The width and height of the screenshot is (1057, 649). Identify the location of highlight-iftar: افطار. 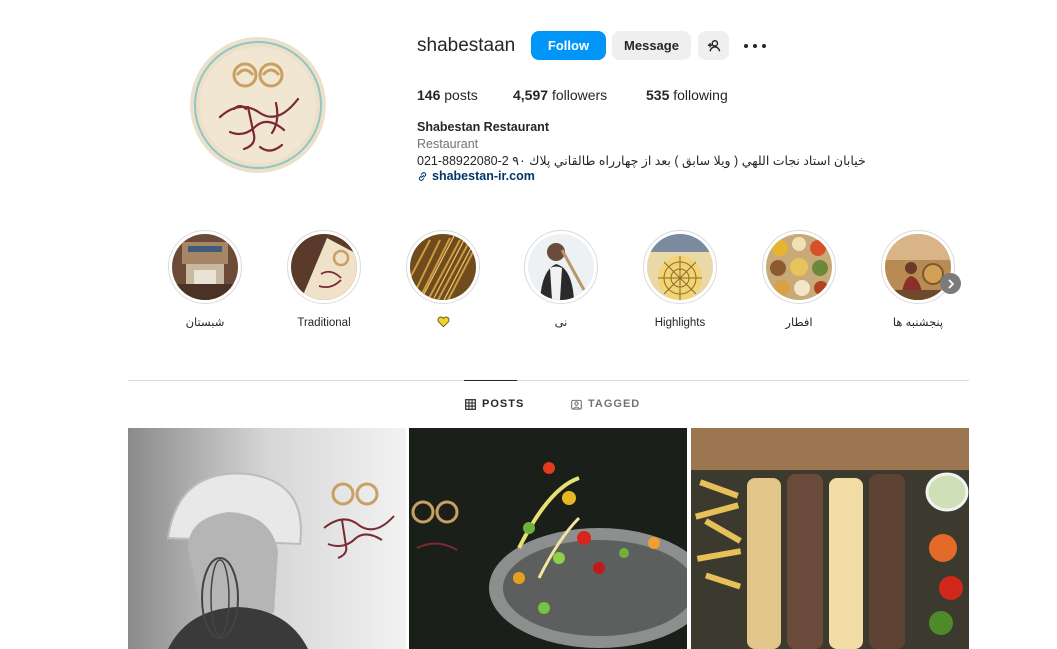
(799, 280).